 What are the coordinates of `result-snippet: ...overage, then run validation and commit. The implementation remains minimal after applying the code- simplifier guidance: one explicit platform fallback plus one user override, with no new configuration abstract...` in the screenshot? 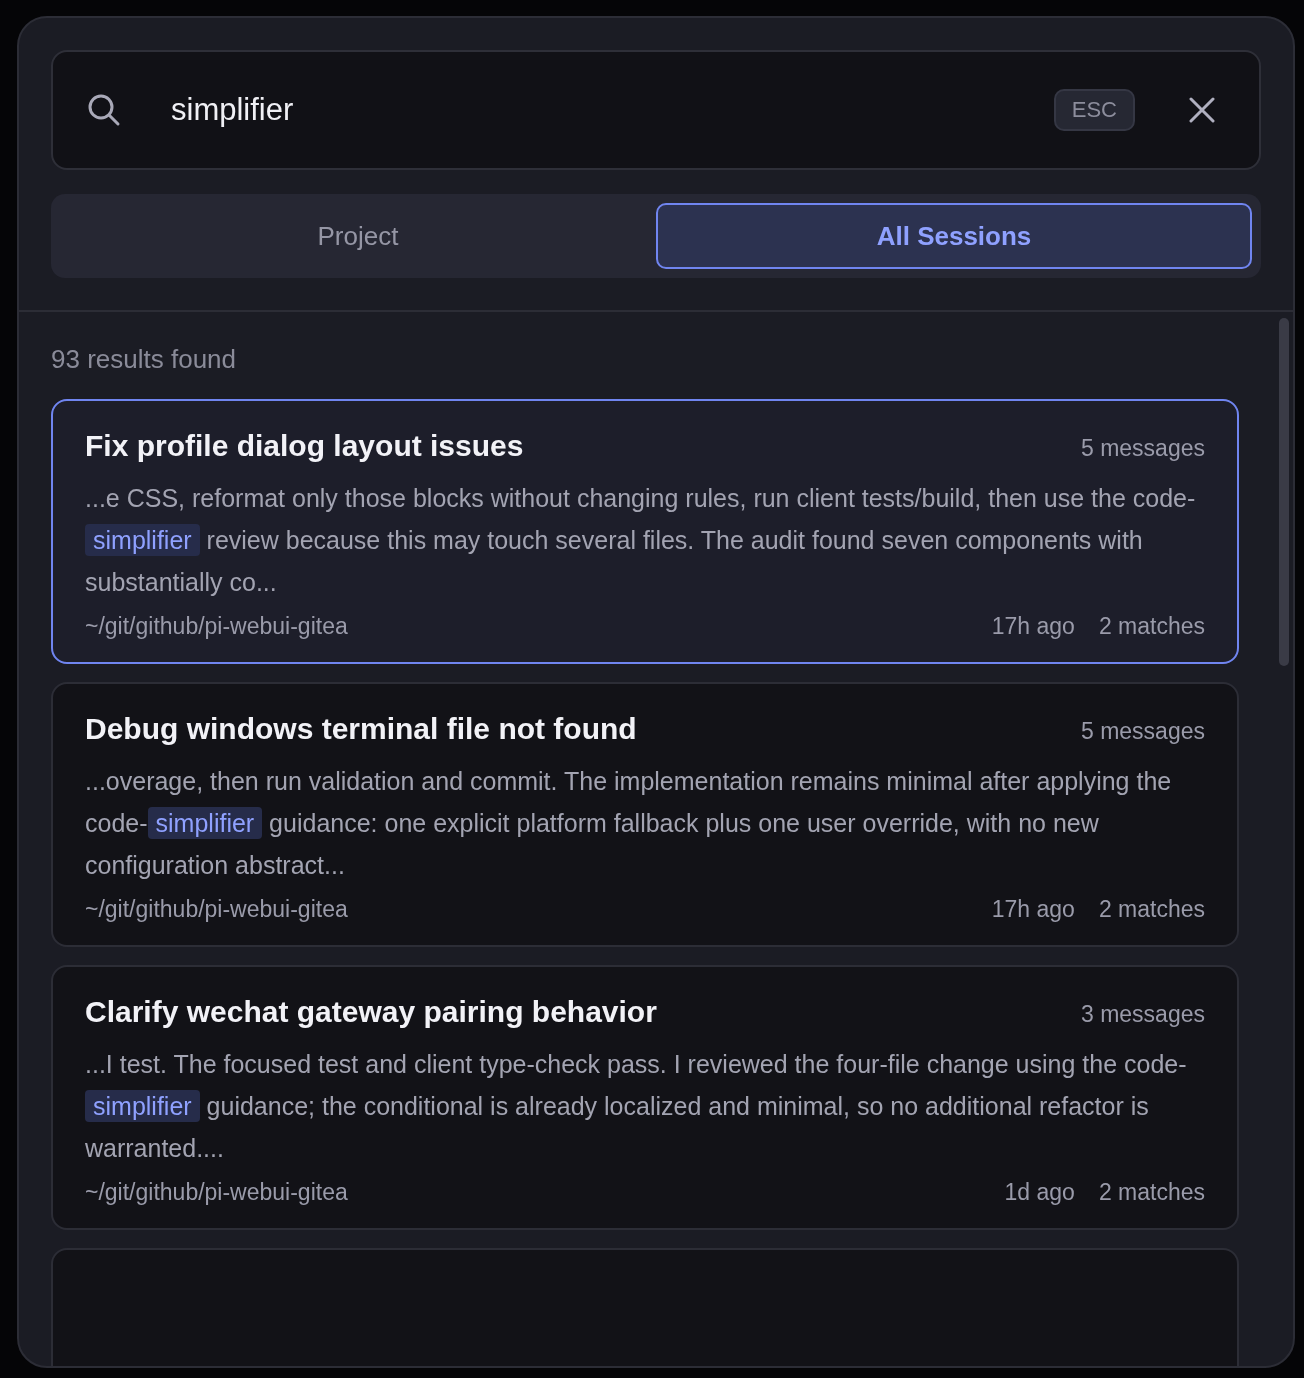 It's located at (629, 823).